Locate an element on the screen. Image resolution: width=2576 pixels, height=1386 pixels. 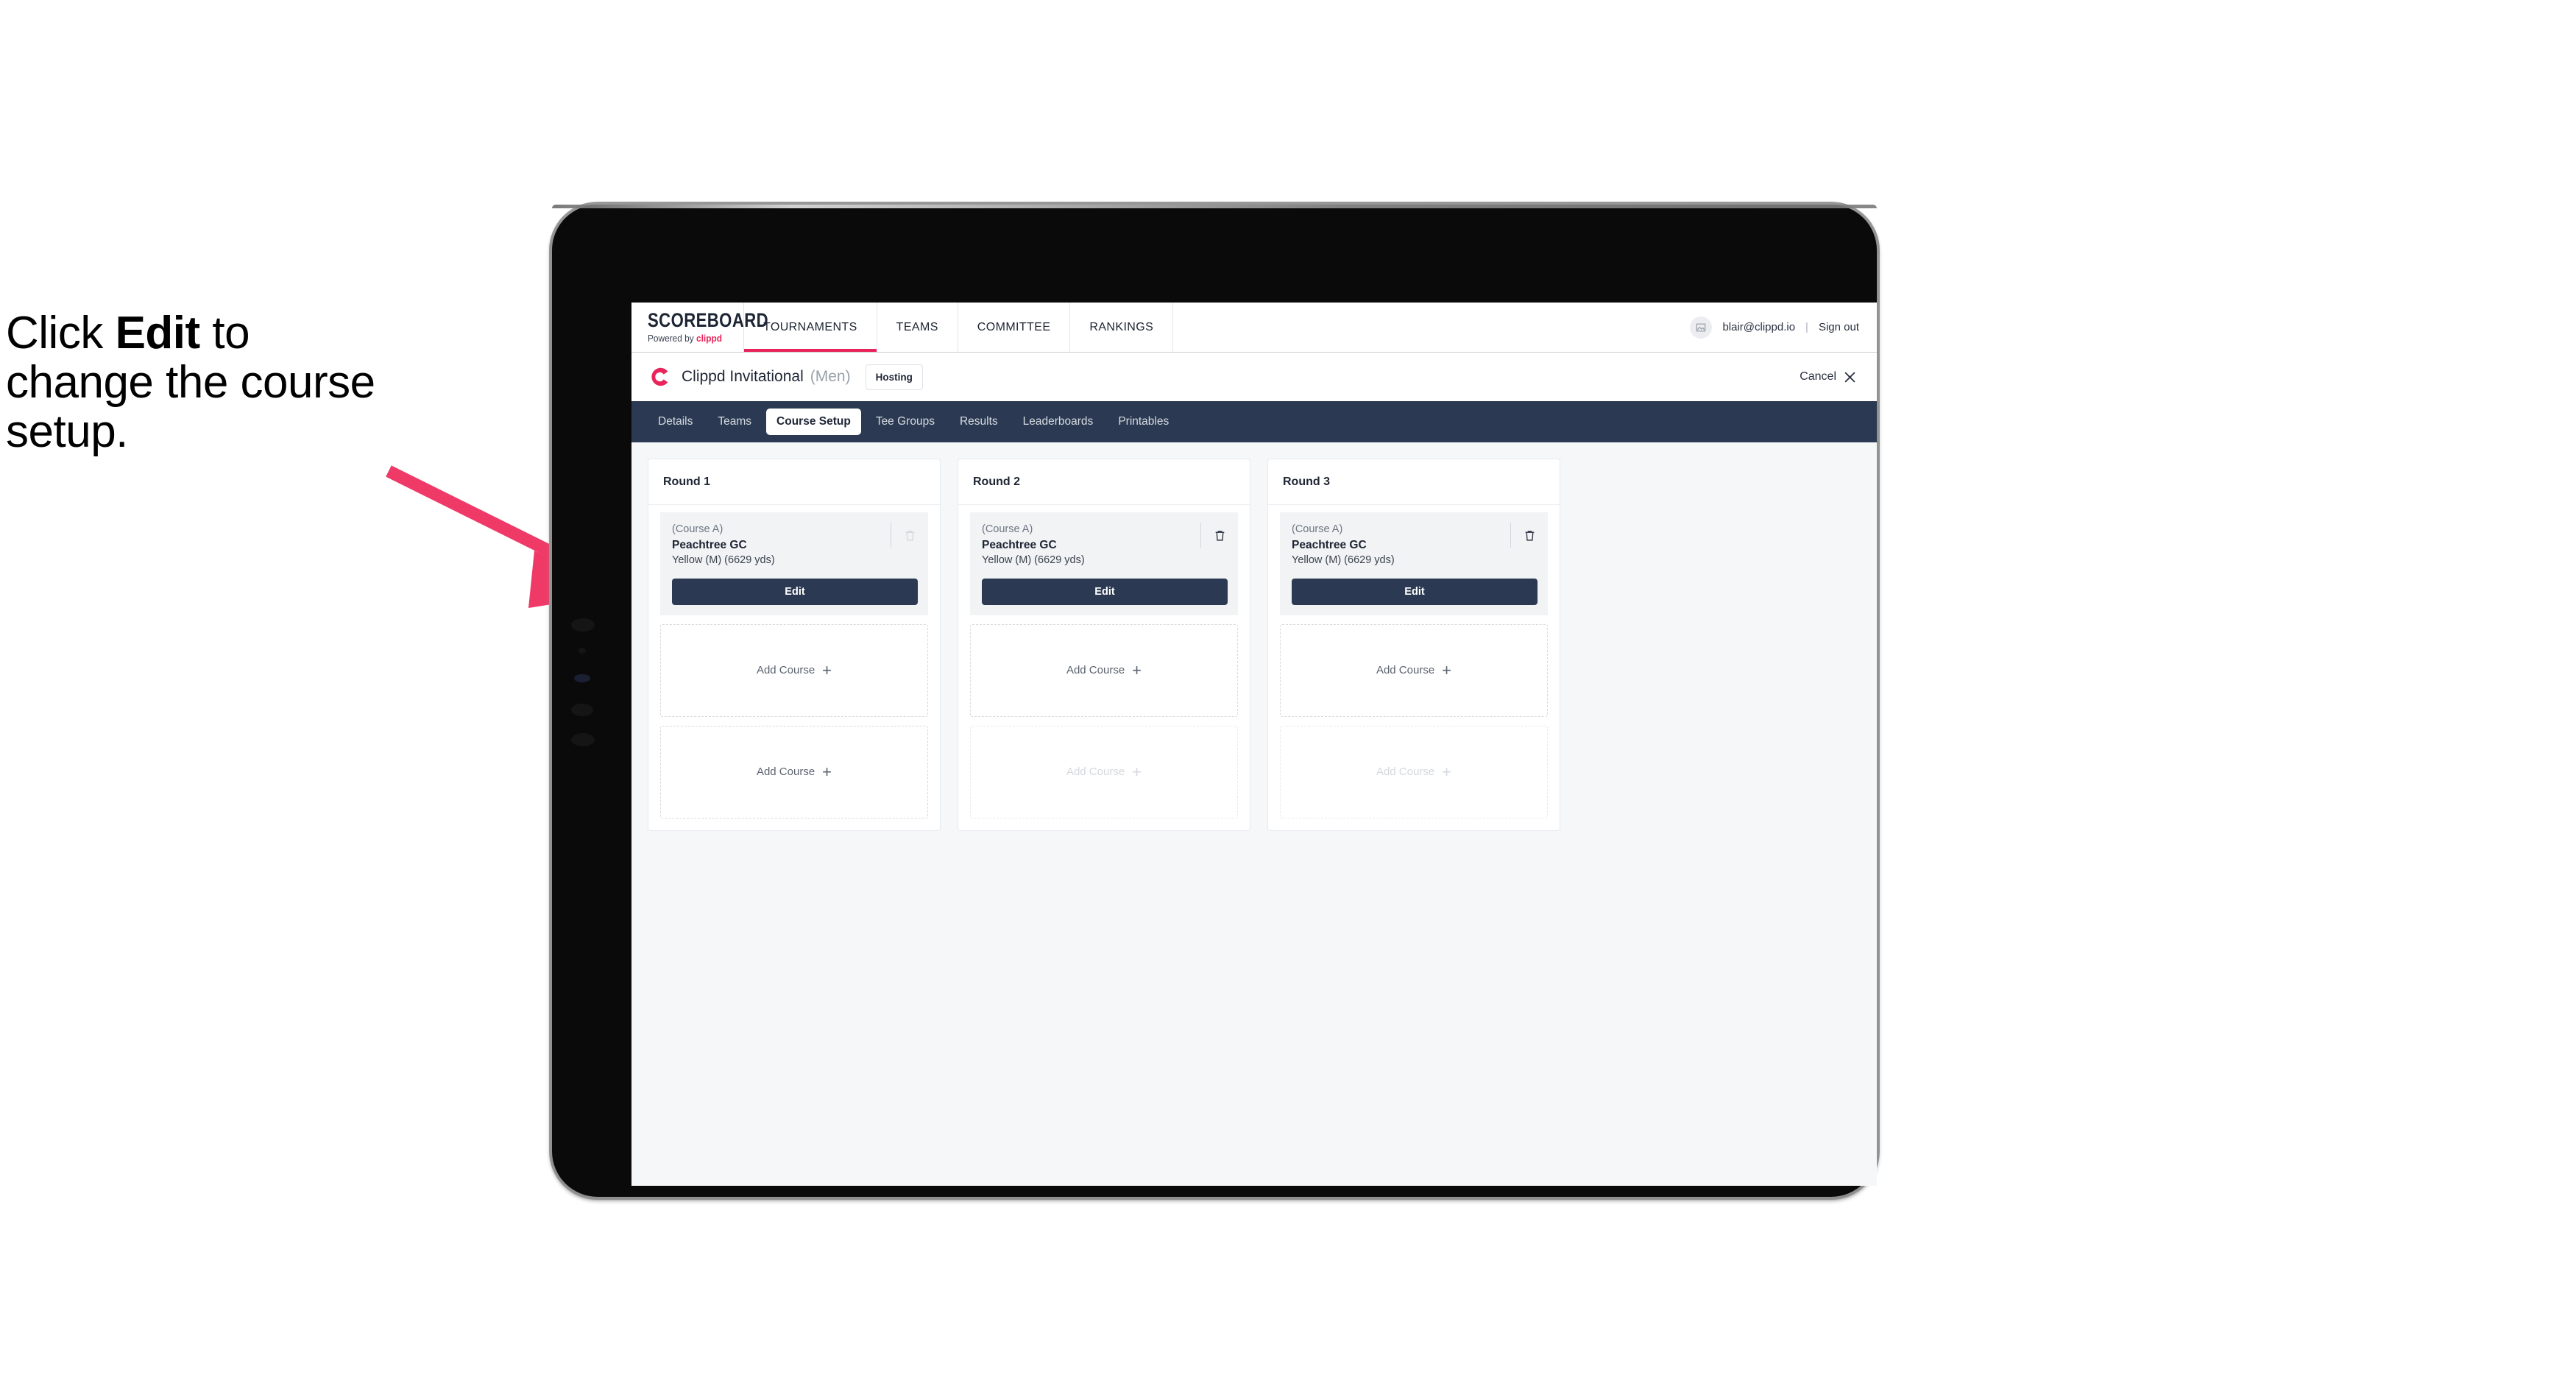
annotation-prefix: Click is located at coordinates (61, 333).